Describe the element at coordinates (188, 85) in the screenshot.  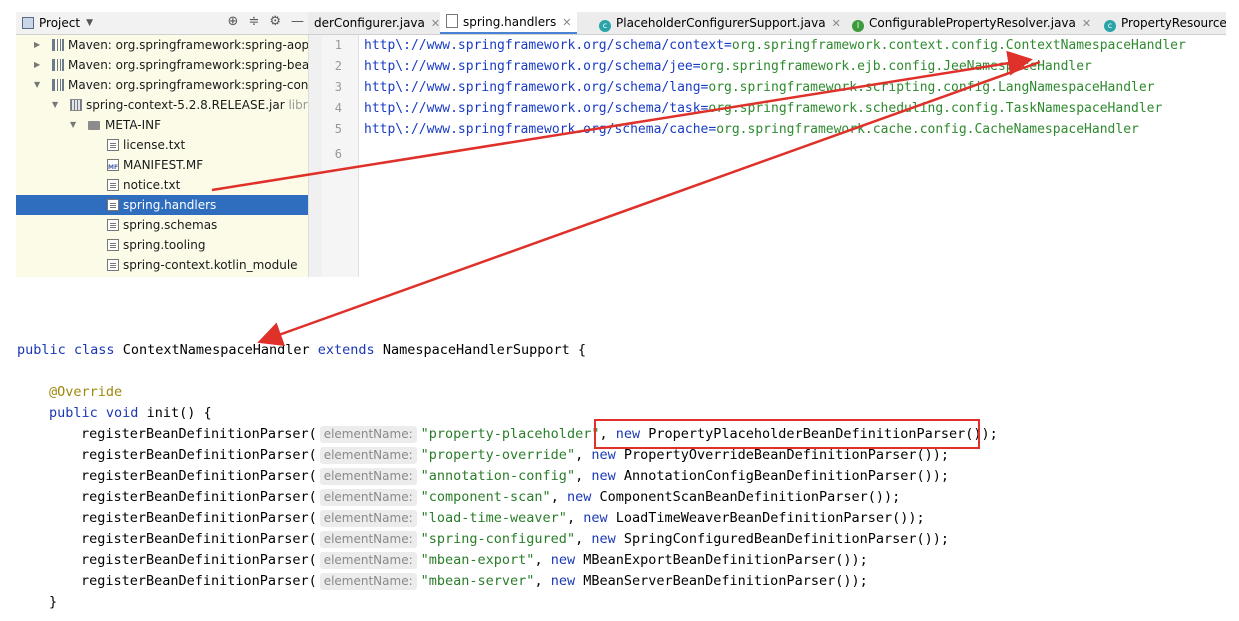
I see `tree-item-label: Maven: org.springframework:spring-cont` at that location.